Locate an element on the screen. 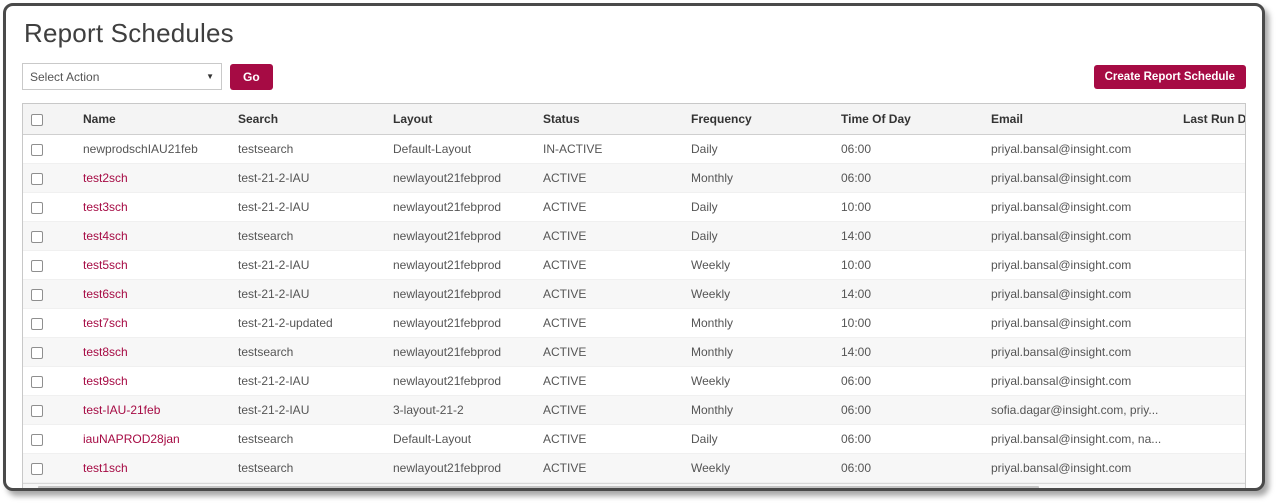 The image size is (1280, 503). action-select-value: Select Action is located at coordinates (65, 76).